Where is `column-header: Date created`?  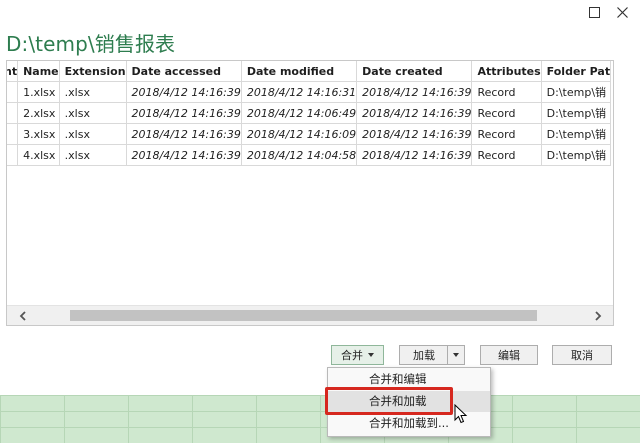
column-header: Date created is located at coordinates (414, 71).